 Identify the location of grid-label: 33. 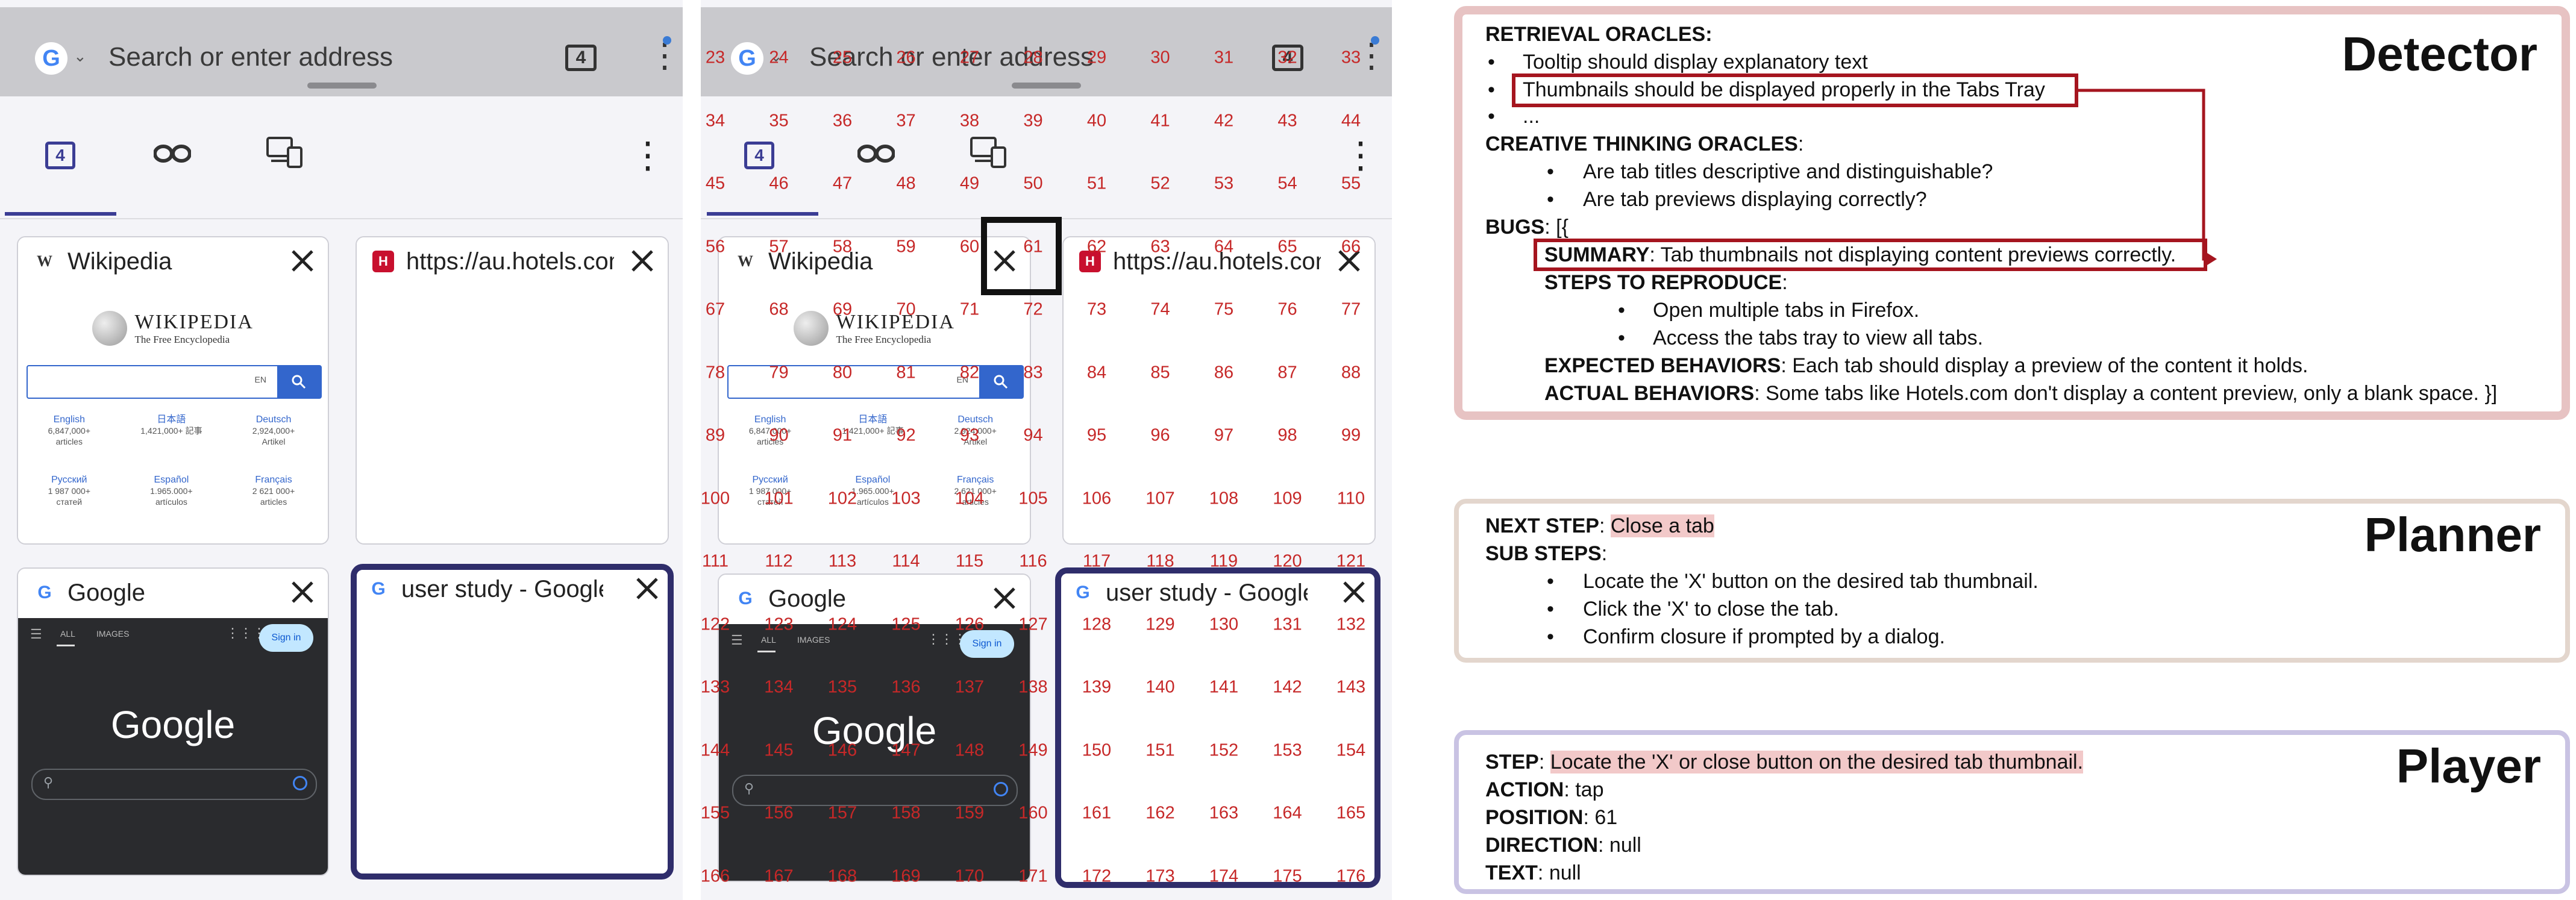
(1351, 57).